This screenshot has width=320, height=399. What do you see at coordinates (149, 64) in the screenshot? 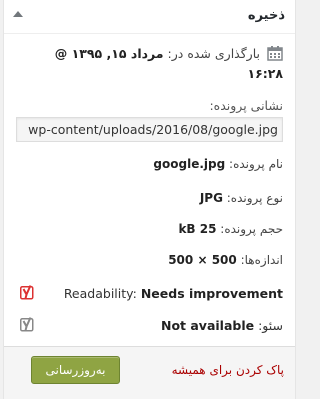
I see `upload-date-row: بارگذاری شده در: مرداد ۱۵, ۱۳۹۵ @ ۱۶:۲۸` at bounding box center [149, 64].